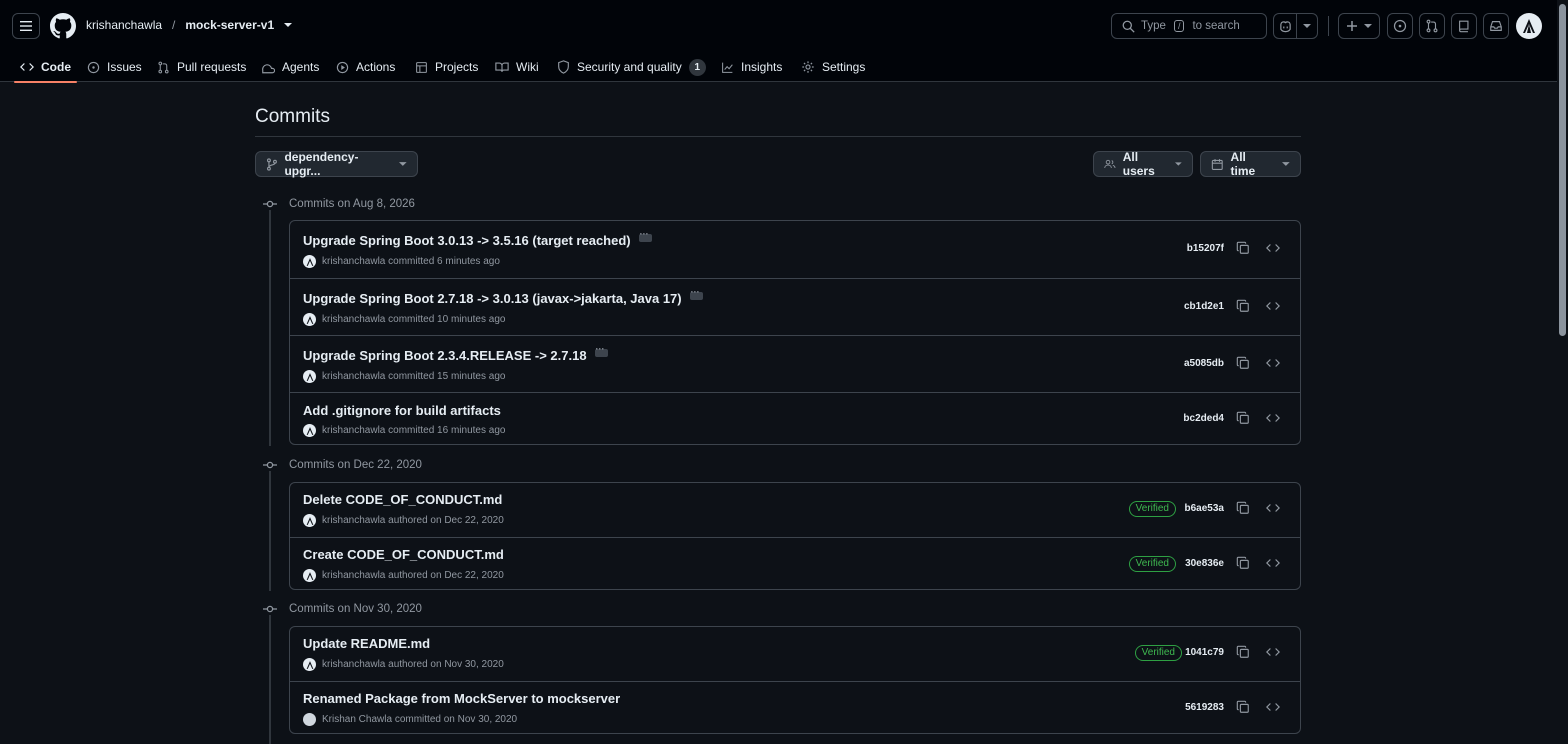 The width and height of the screenshot is (1568, 744). What do you see at coordinates (1204, 306) in the screenshot?
I see `commit-sha: cb1d2e1` at bounding box center [1204, 306].